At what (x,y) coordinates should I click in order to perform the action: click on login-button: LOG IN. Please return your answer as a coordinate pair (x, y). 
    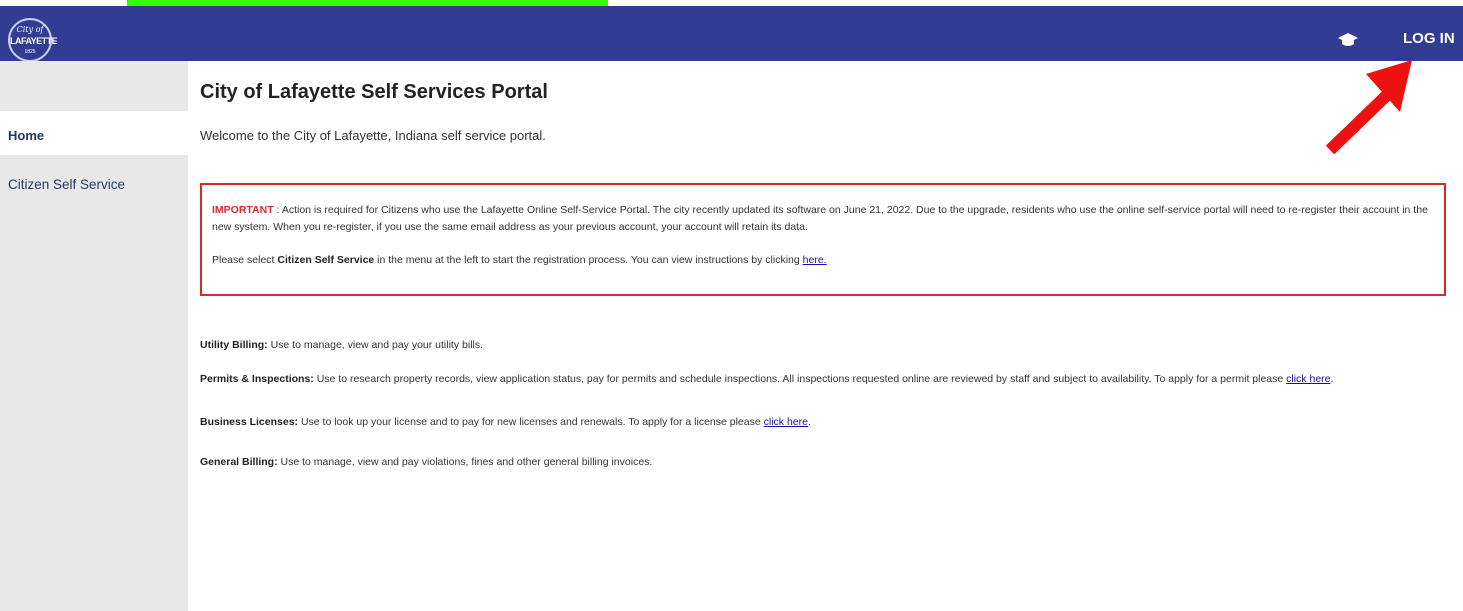
    Looking at the image, I should click on (1429, 38).